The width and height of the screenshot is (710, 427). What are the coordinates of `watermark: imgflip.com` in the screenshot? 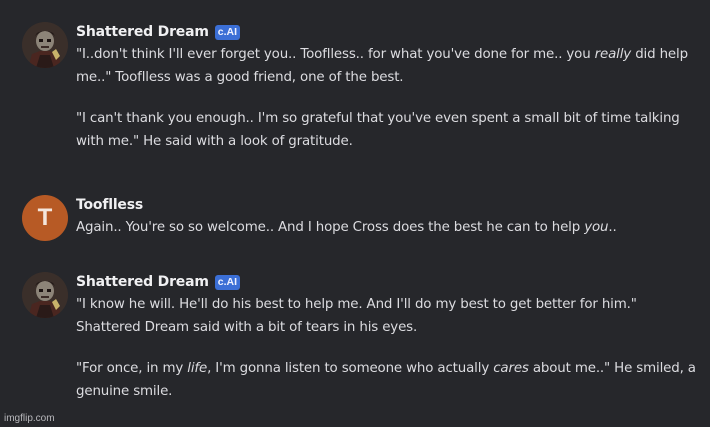 It's located at (29, 418).